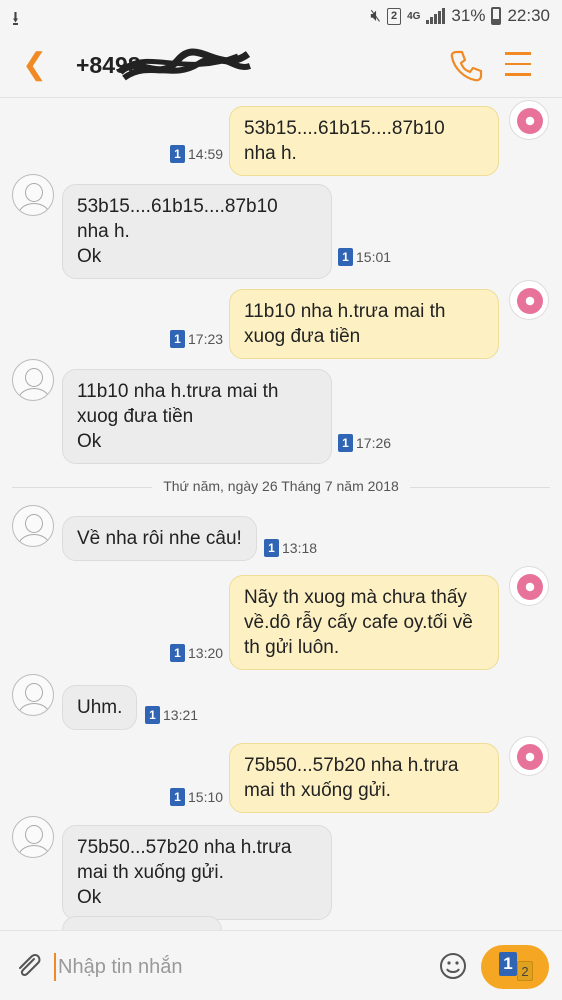  I want to click on phone-call-icon, so click(466, 66).